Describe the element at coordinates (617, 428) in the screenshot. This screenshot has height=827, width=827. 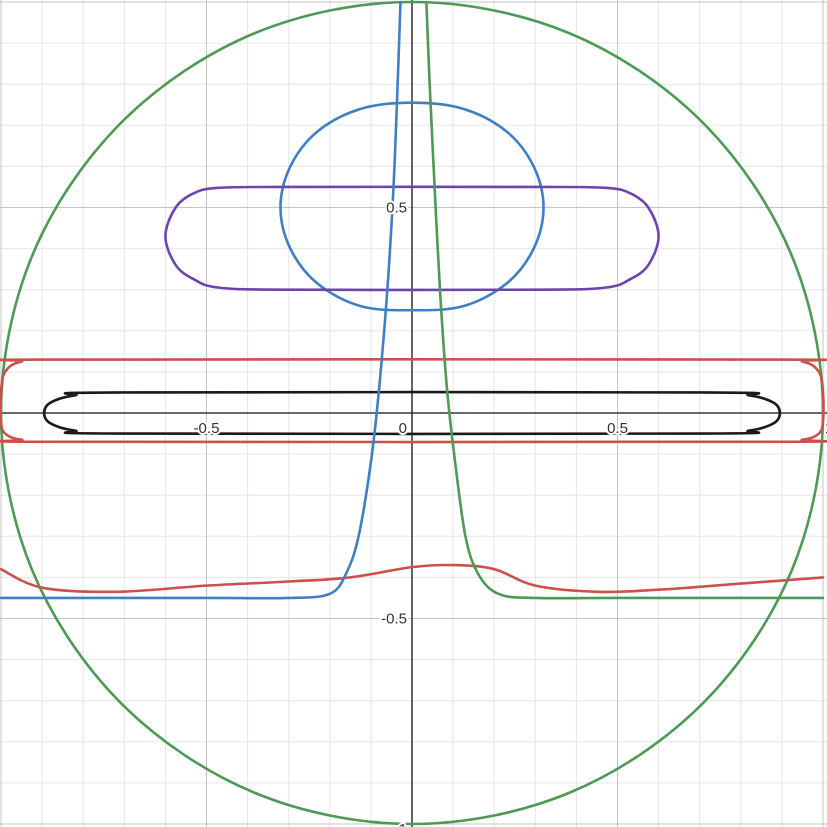
I see `x-tick-label: 0.5` at that location.